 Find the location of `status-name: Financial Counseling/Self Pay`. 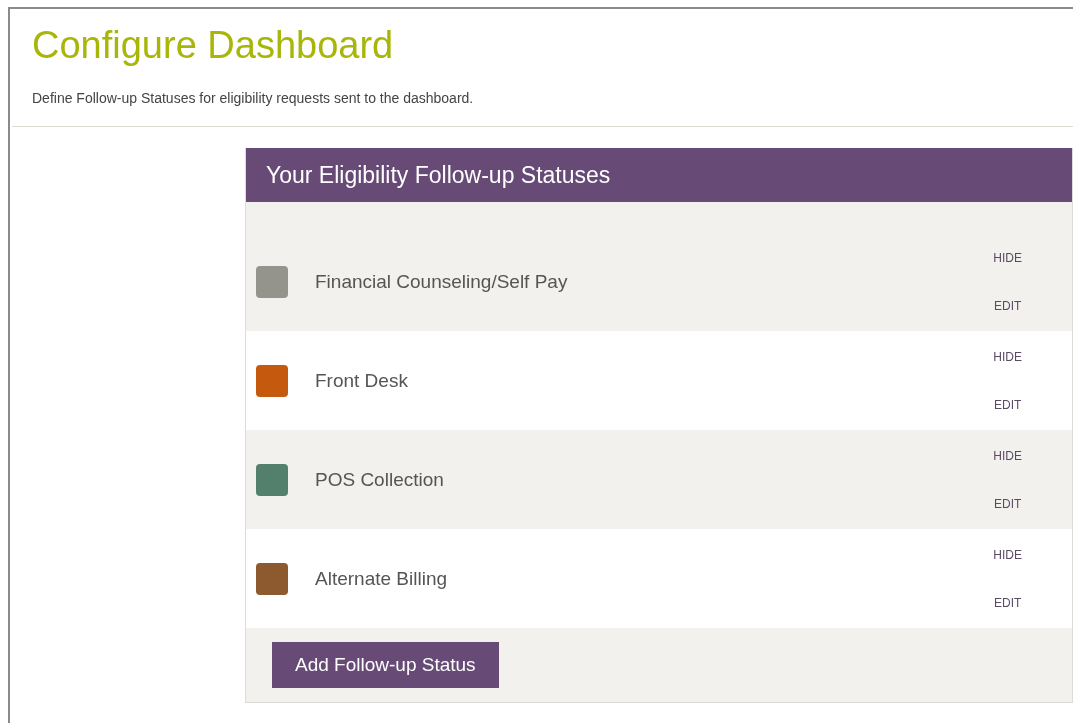

status-name: Financial Counseling/Self Pay is located at coordinates (442, 281).